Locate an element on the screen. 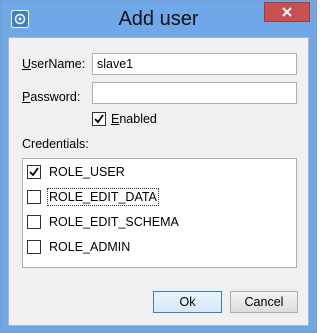  role-user-checkbox is located at coordinates (34, 172).